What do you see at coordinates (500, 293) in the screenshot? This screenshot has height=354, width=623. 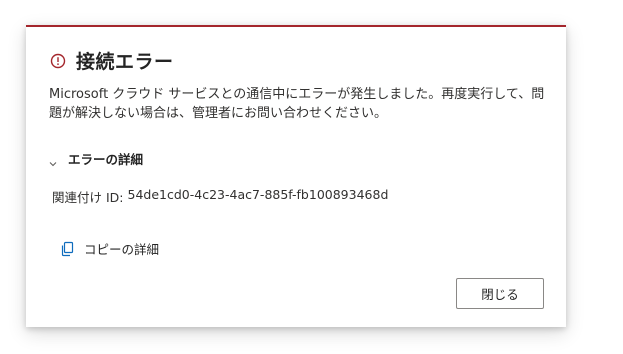 I see `close-button: 閉じる` at bounding box center [500, 293].